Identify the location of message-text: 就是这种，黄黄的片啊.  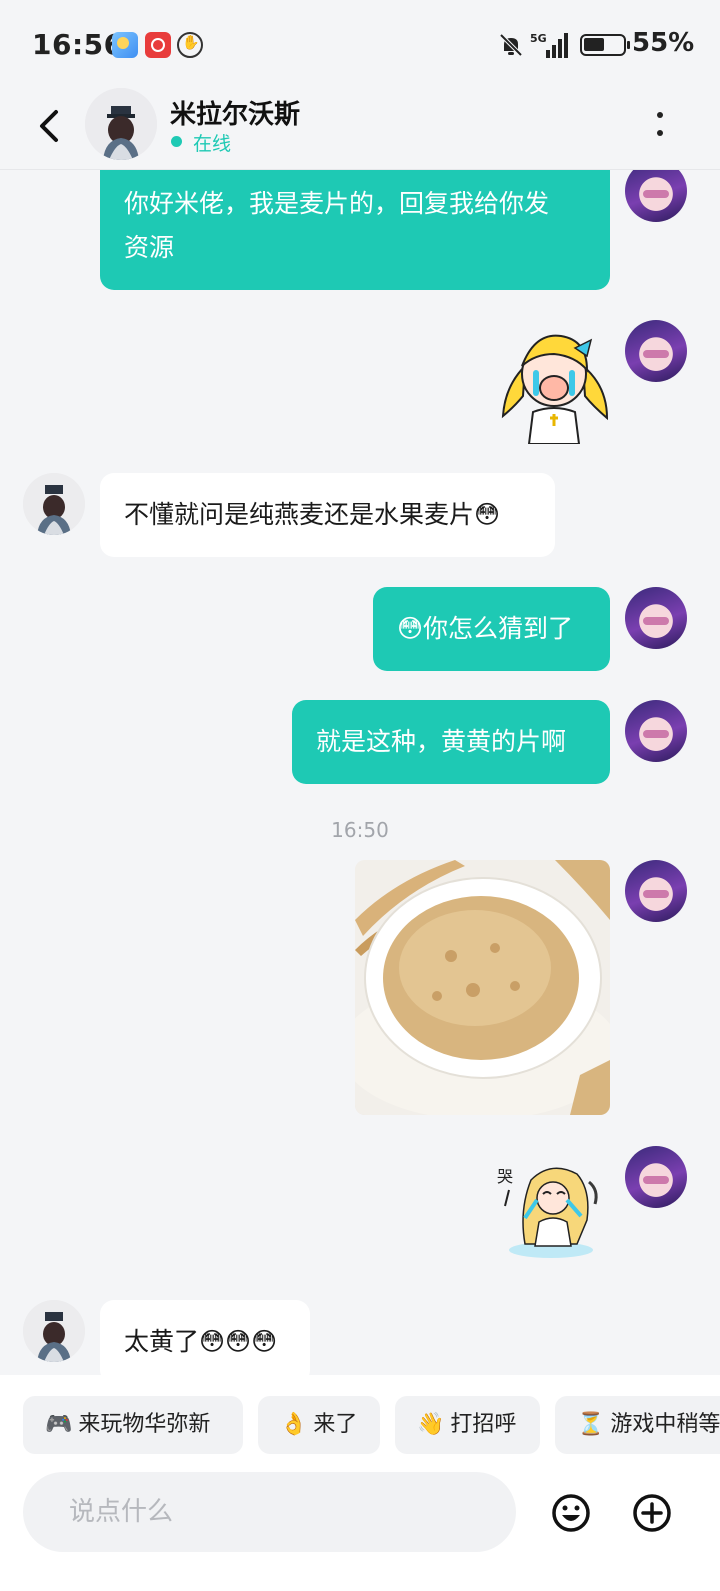
(441, 741).